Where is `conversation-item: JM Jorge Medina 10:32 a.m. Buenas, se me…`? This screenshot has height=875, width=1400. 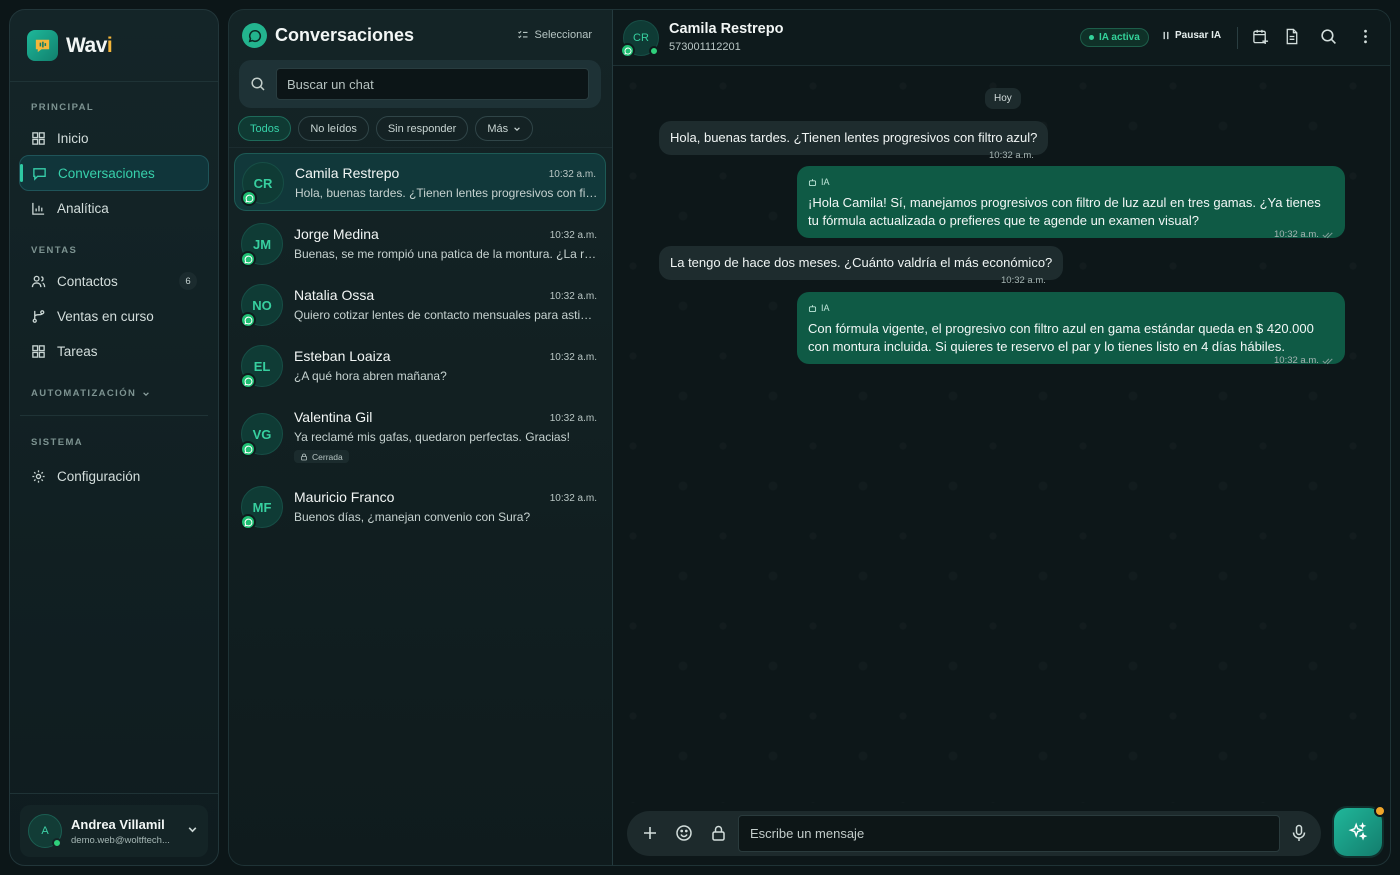 conversation-item: JM Jorge Medina 10:32 a.m. Buenas, se me… is located at coordinates (420, 244).